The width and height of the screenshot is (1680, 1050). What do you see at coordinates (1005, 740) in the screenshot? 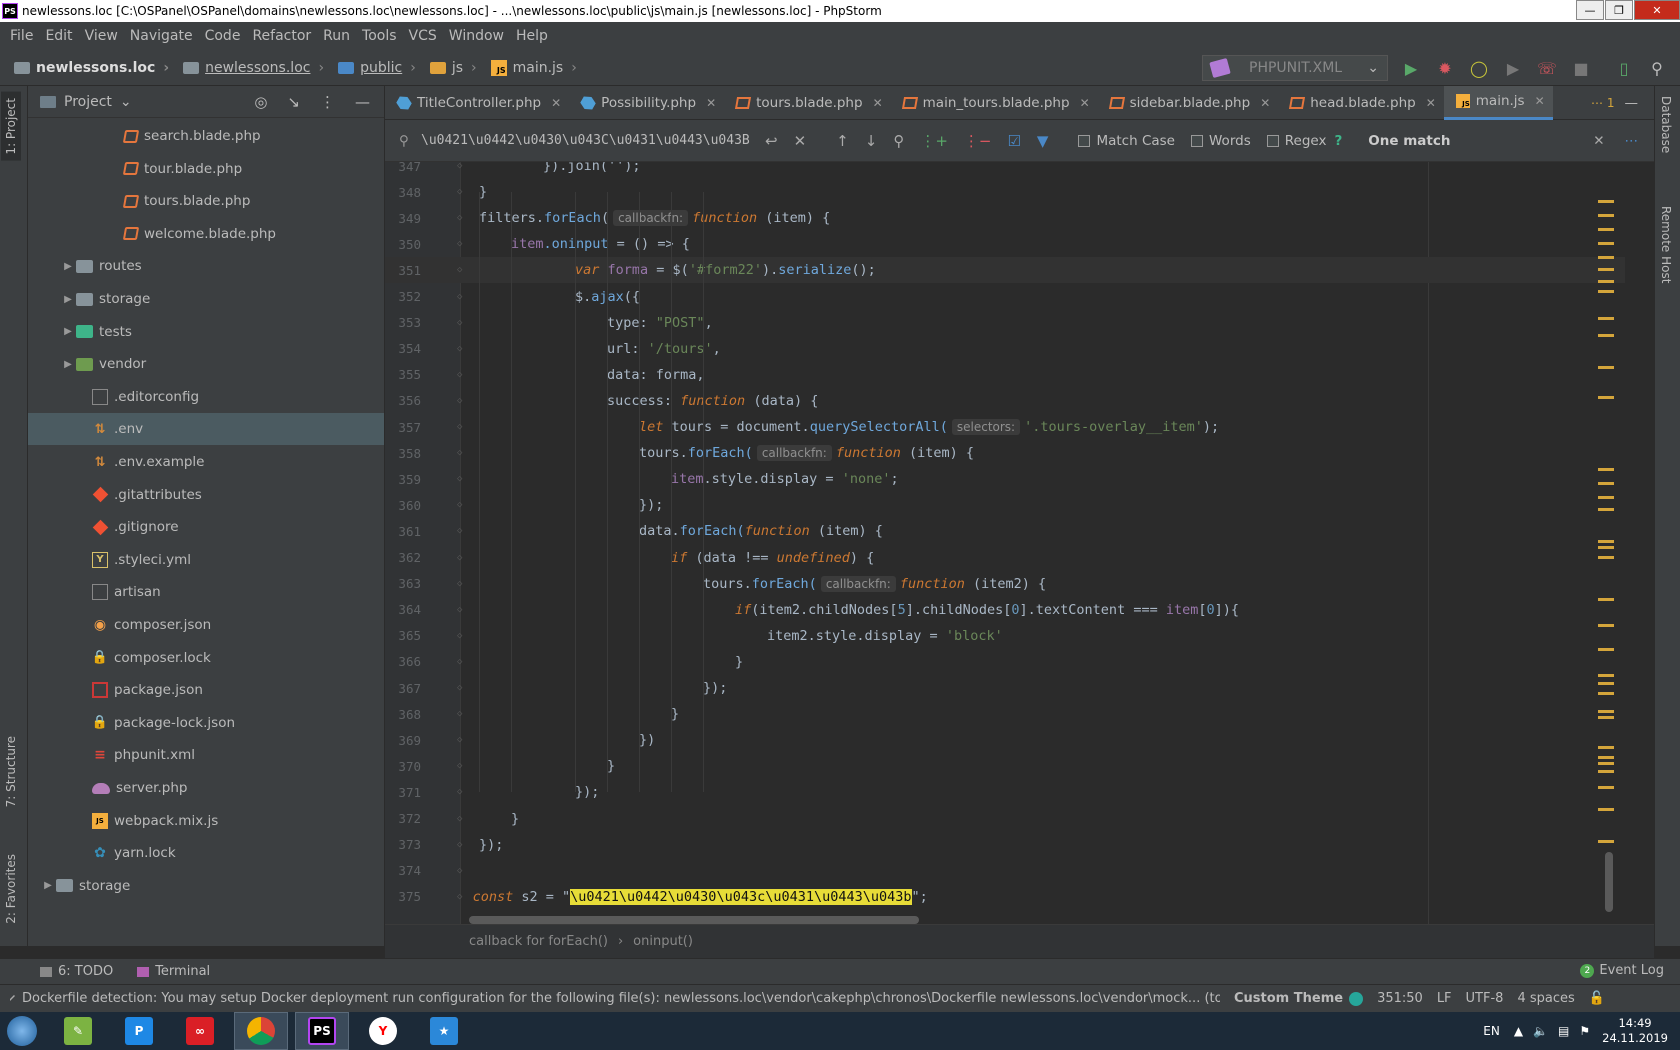
I see `code-line: 369 ◇})` at bounding box center [1005, 740].